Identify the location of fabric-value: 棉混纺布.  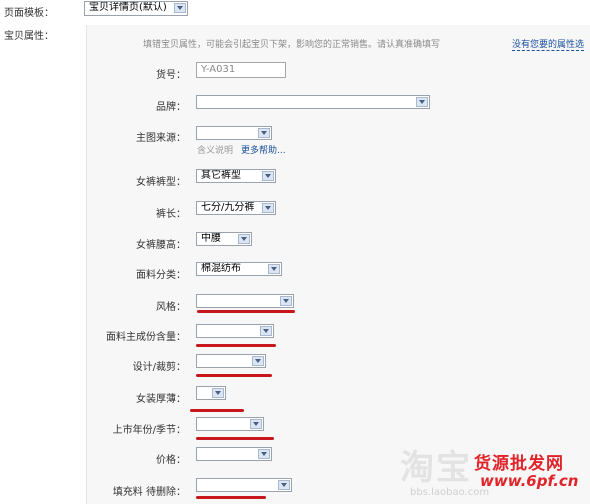
(221, 268).